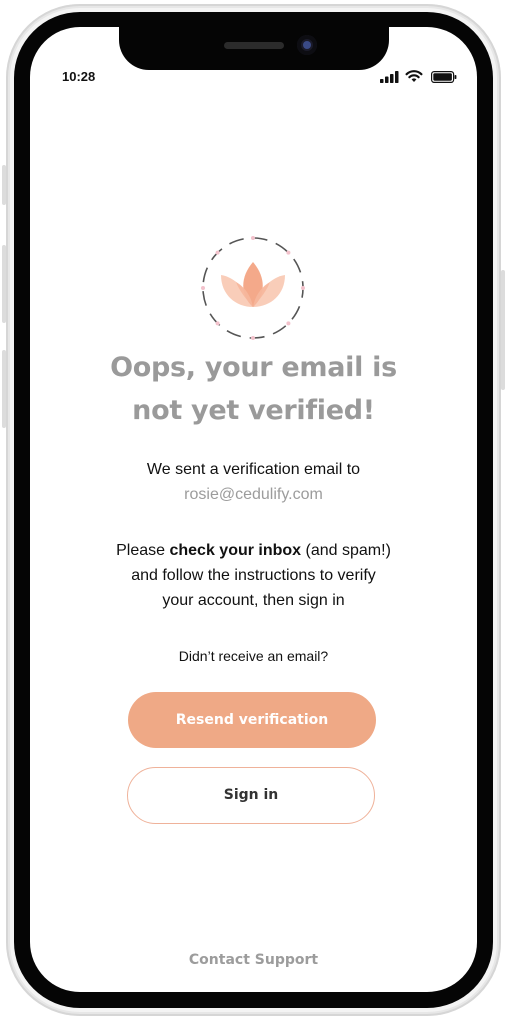  I want to click on notch, so click(254, 41).